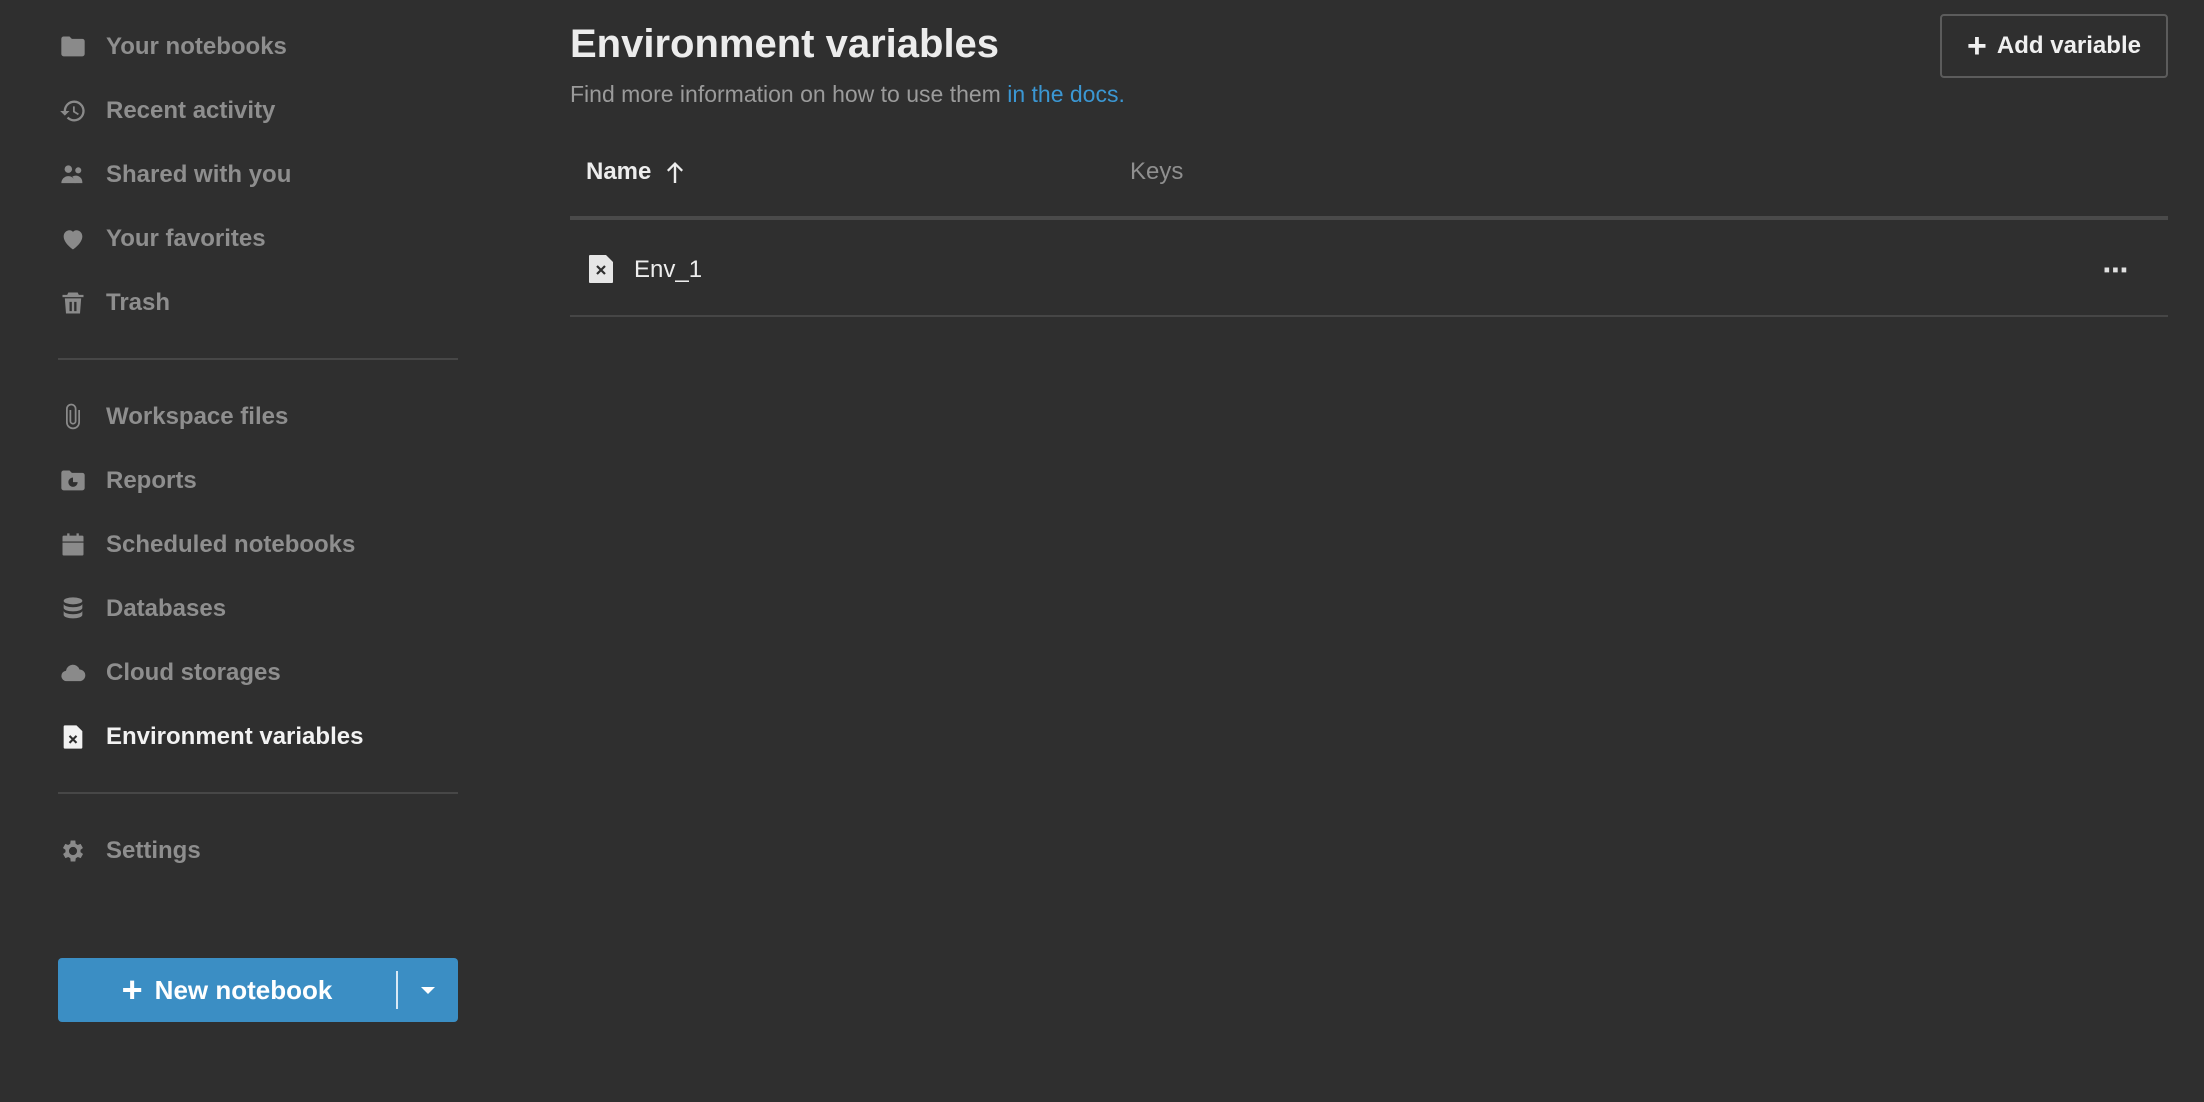 This screenshot has height=1102, width=2204. What do you see at coordinates (151, 480) in the screenshot?
I see `sidebar-item-label: Reports` at bounding box center [151, 480].